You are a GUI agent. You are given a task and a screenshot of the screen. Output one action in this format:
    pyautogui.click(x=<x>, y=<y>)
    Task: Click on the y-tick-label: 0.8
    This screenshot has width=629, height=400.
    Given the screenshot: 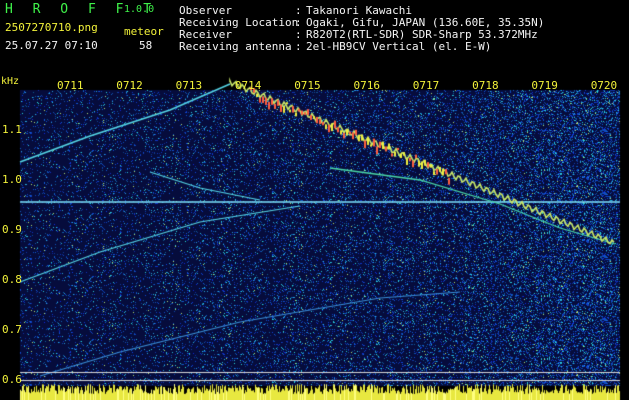 What is the action you would take?
    pyautogui.click(x=12, y=279)
    